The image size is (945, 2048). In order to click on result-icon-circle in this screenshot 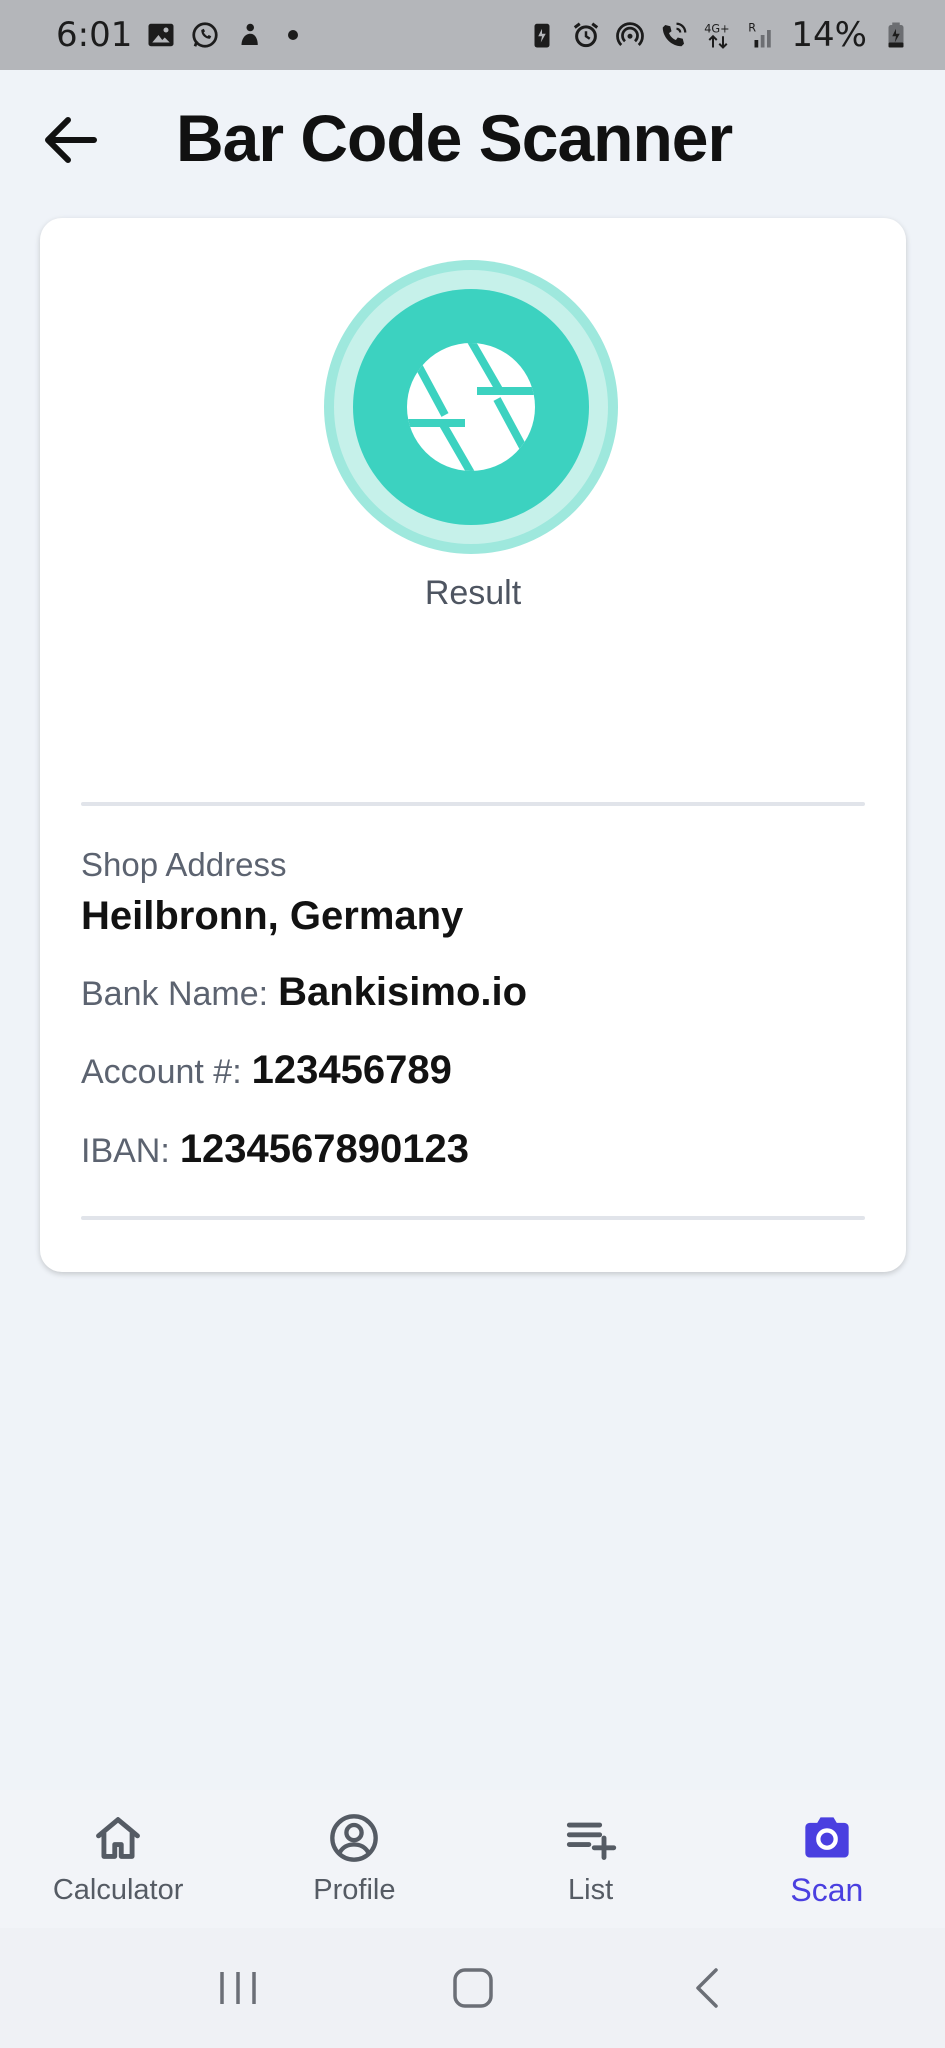, I will do `click(471, 407)`.